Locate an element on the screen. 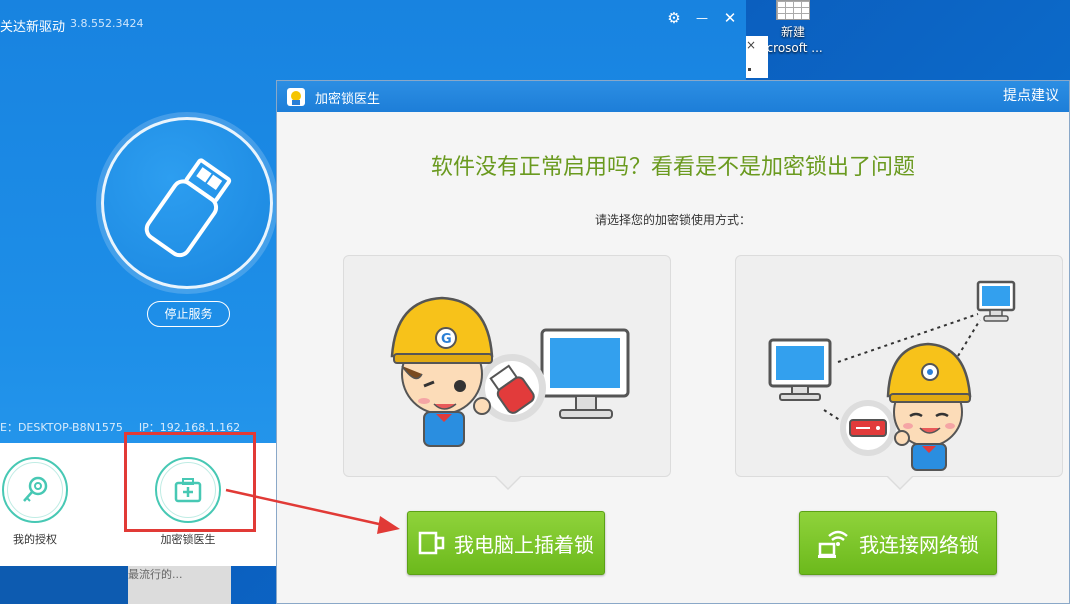 The width and height of the screenshot is (1070, 604). my-license-tool: 我的授权 is located at coordinates (35, 502).